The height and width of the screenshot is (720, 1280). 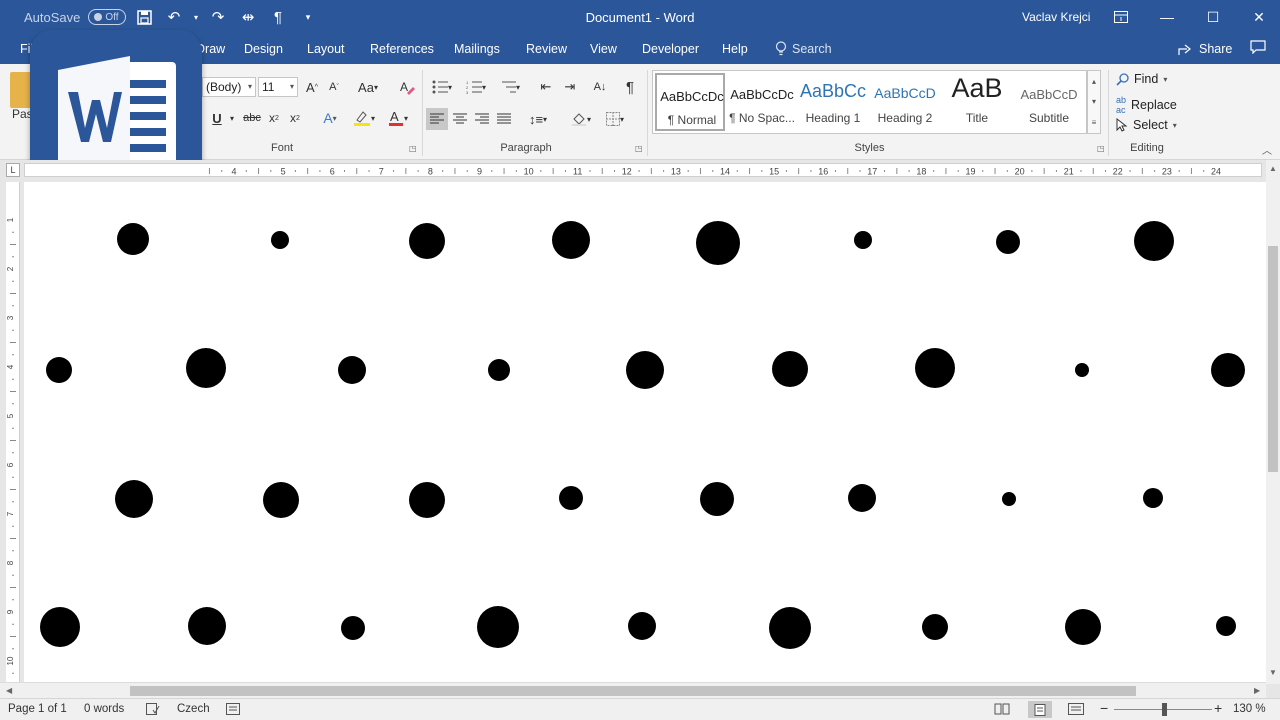 I want to click on print-layout-icon, so click(x=1040, y=709).